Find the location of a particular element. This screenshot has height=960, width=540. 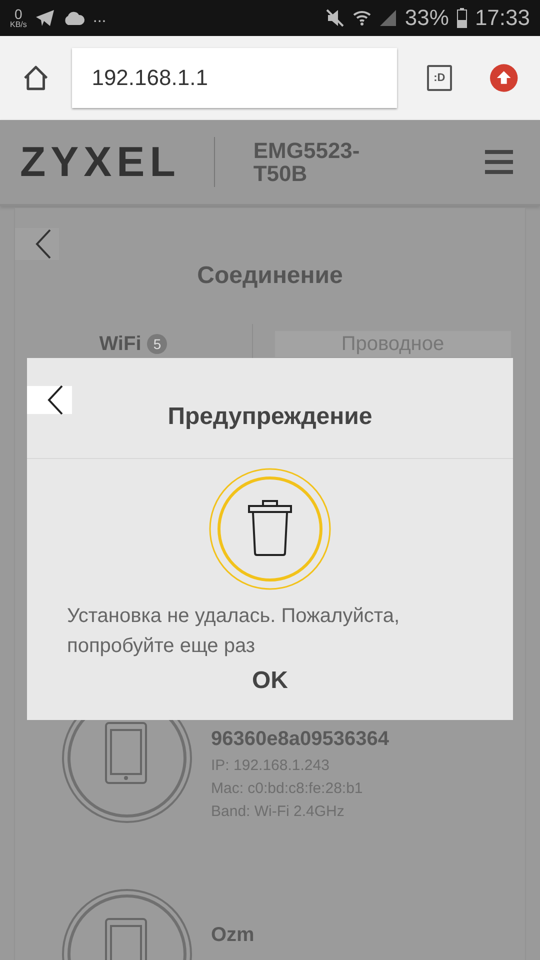

logo: ZYXEL is located at coordinates (100, 162).